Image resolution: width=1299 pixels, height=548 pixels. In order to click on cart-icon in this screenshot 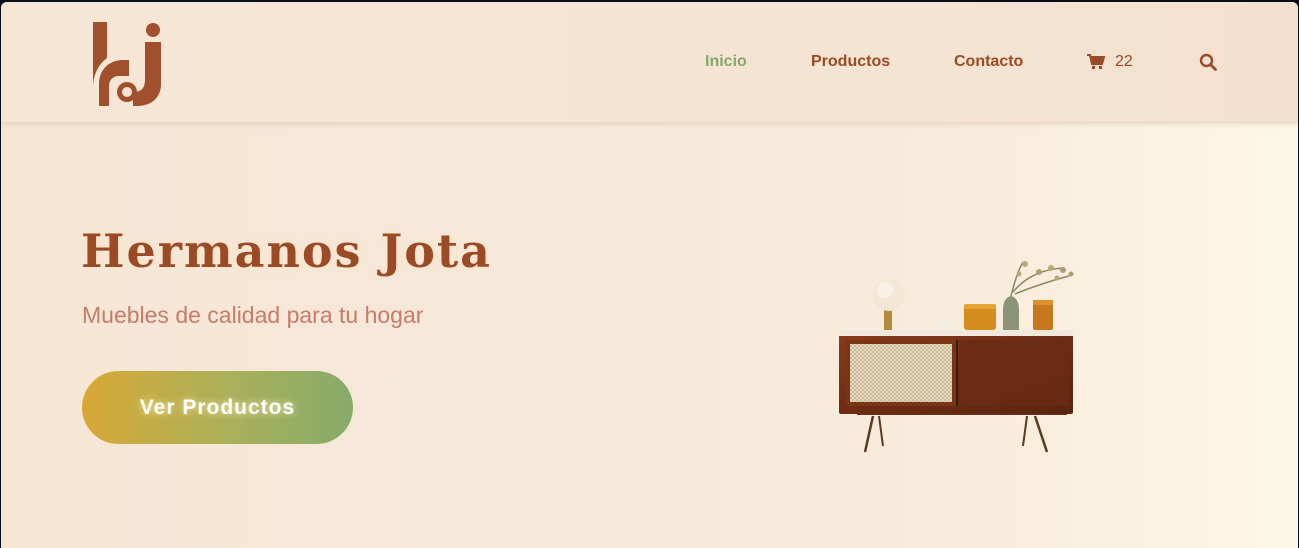, I will do `click(1096, 62)`.